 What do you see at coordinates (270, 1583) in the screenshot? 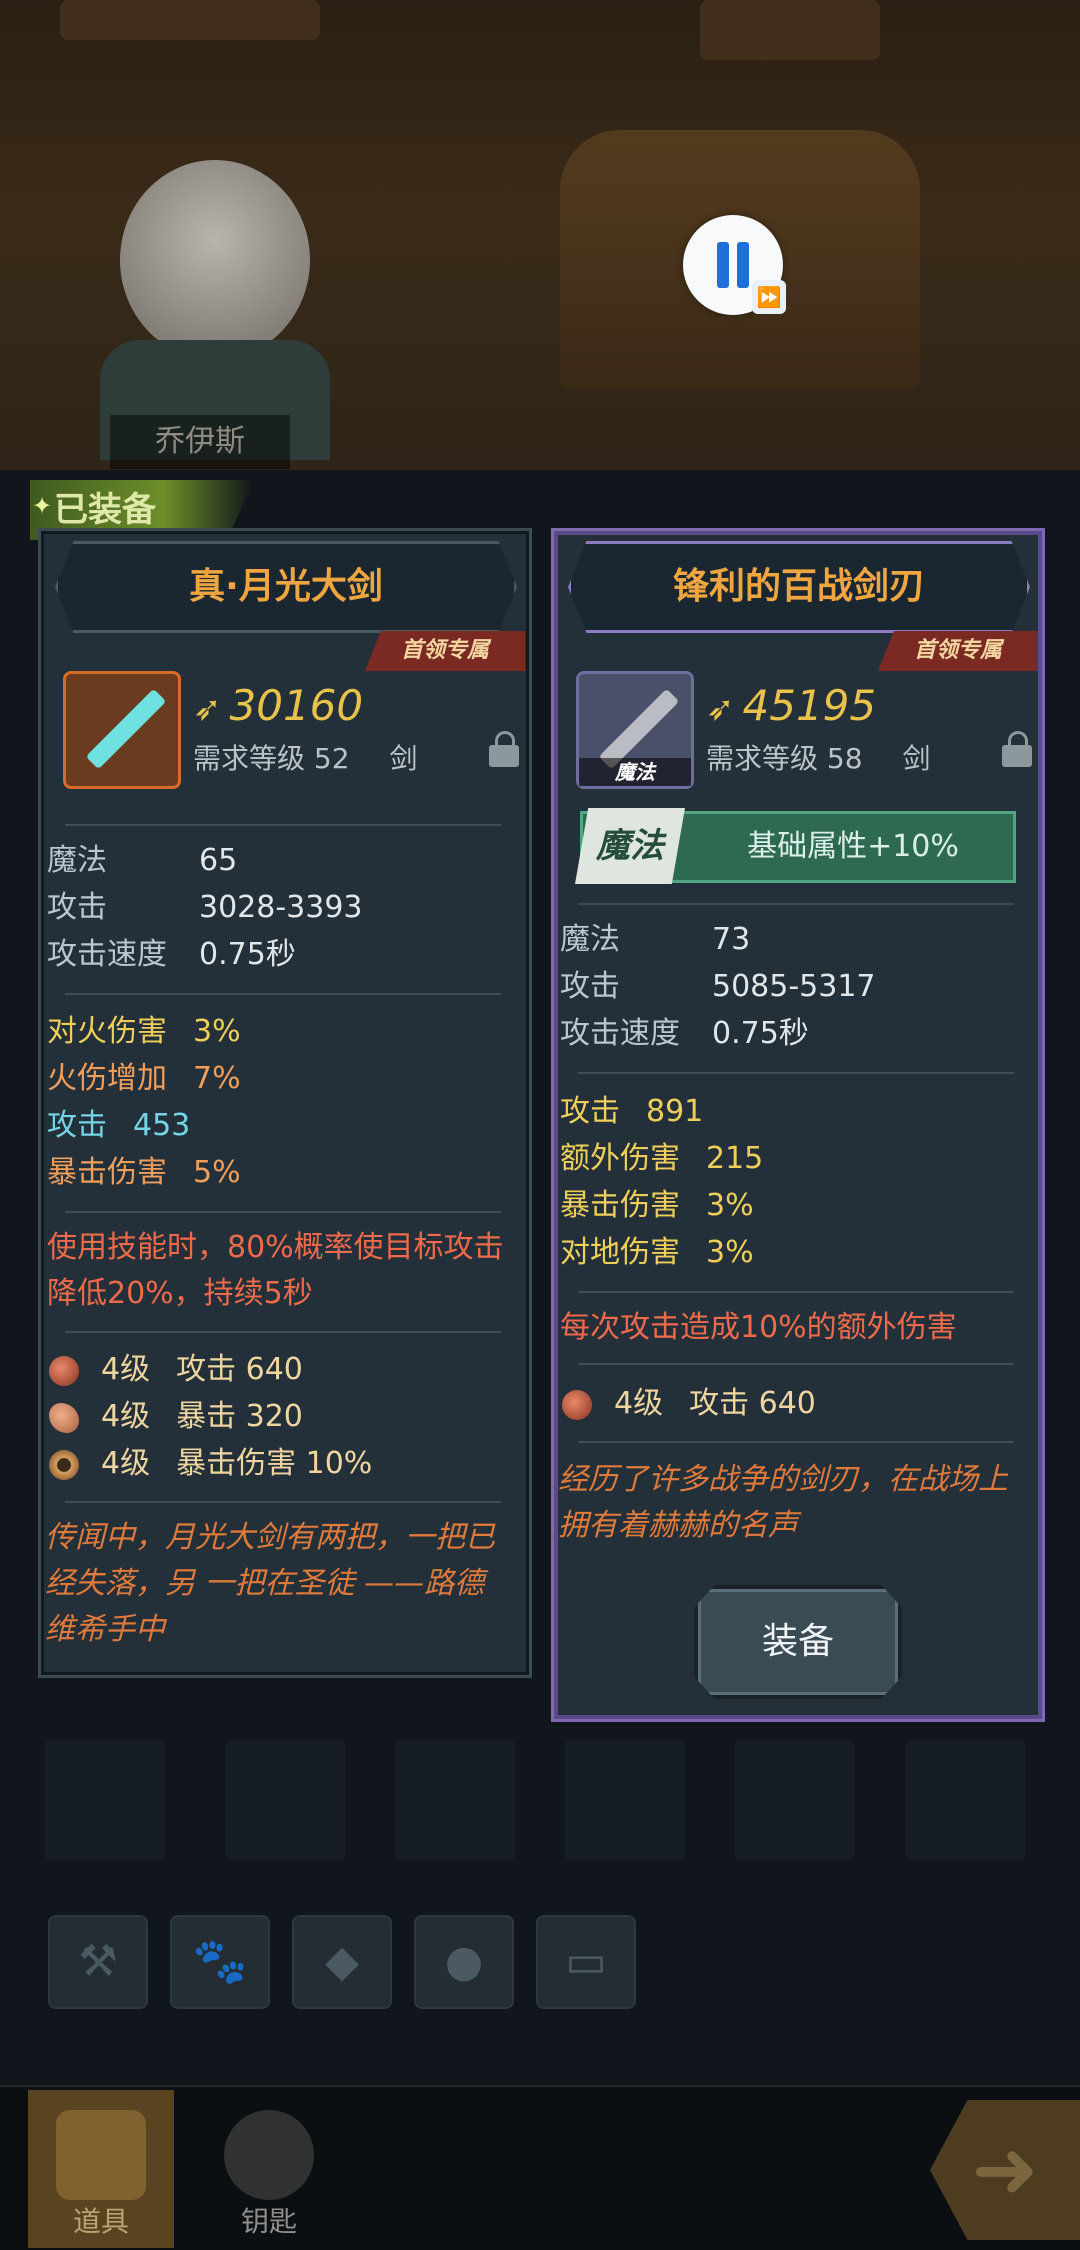
I see `item-lore: 传闻中，月光大剑有两把，一把已经失落，另 一把在圣徒 ——路德维希手中` at bounding box center [270, 1583].